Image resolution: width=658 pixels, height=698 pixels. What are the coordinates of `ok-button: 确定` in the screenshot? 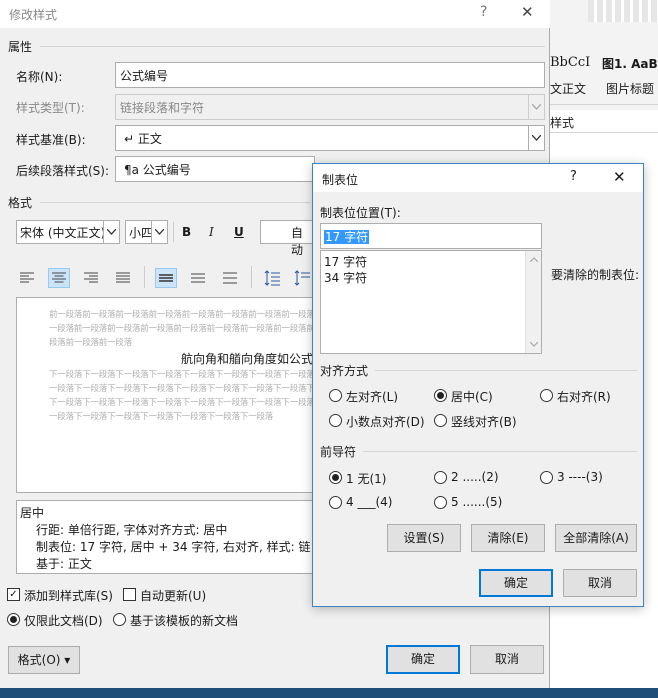 It's located at (423, 659).